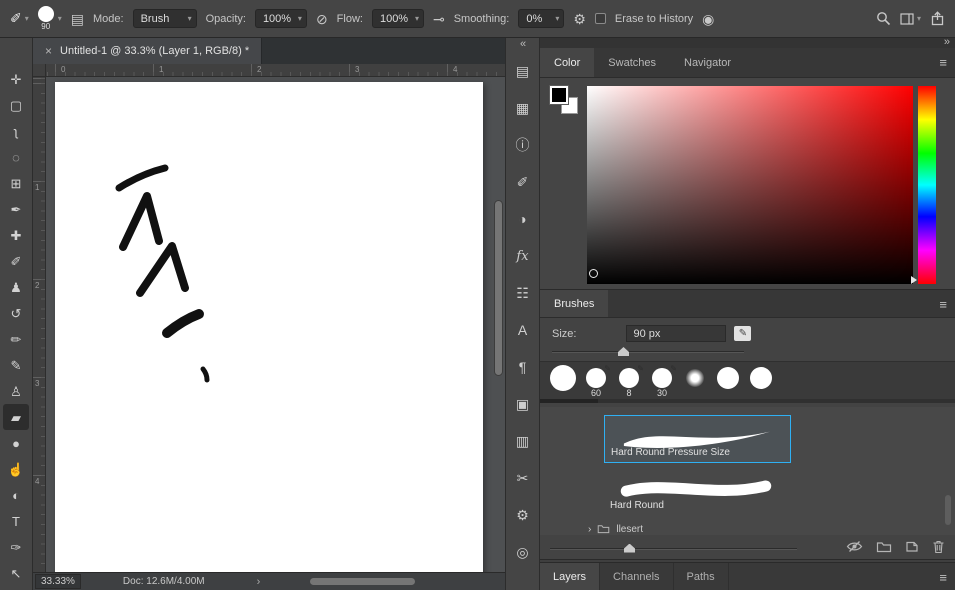 The image size is (955, 590). I want to click on clone-stamp-tool: ♟, so click(16, 287).